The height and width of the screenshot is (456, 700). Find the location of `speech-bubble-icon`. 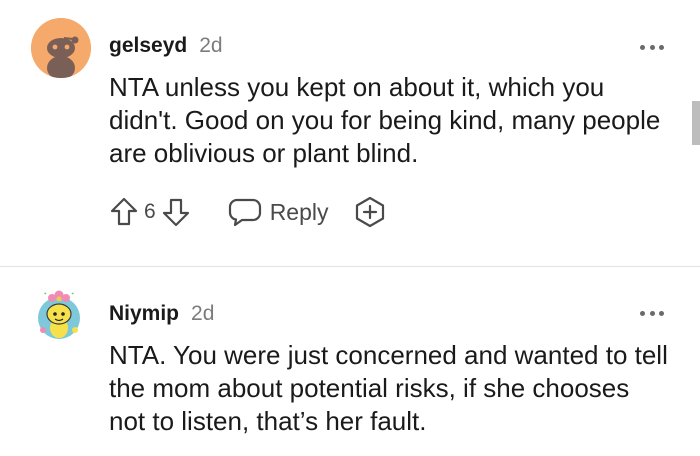

speech-bubble-icon is located at coordinates (244, 212).